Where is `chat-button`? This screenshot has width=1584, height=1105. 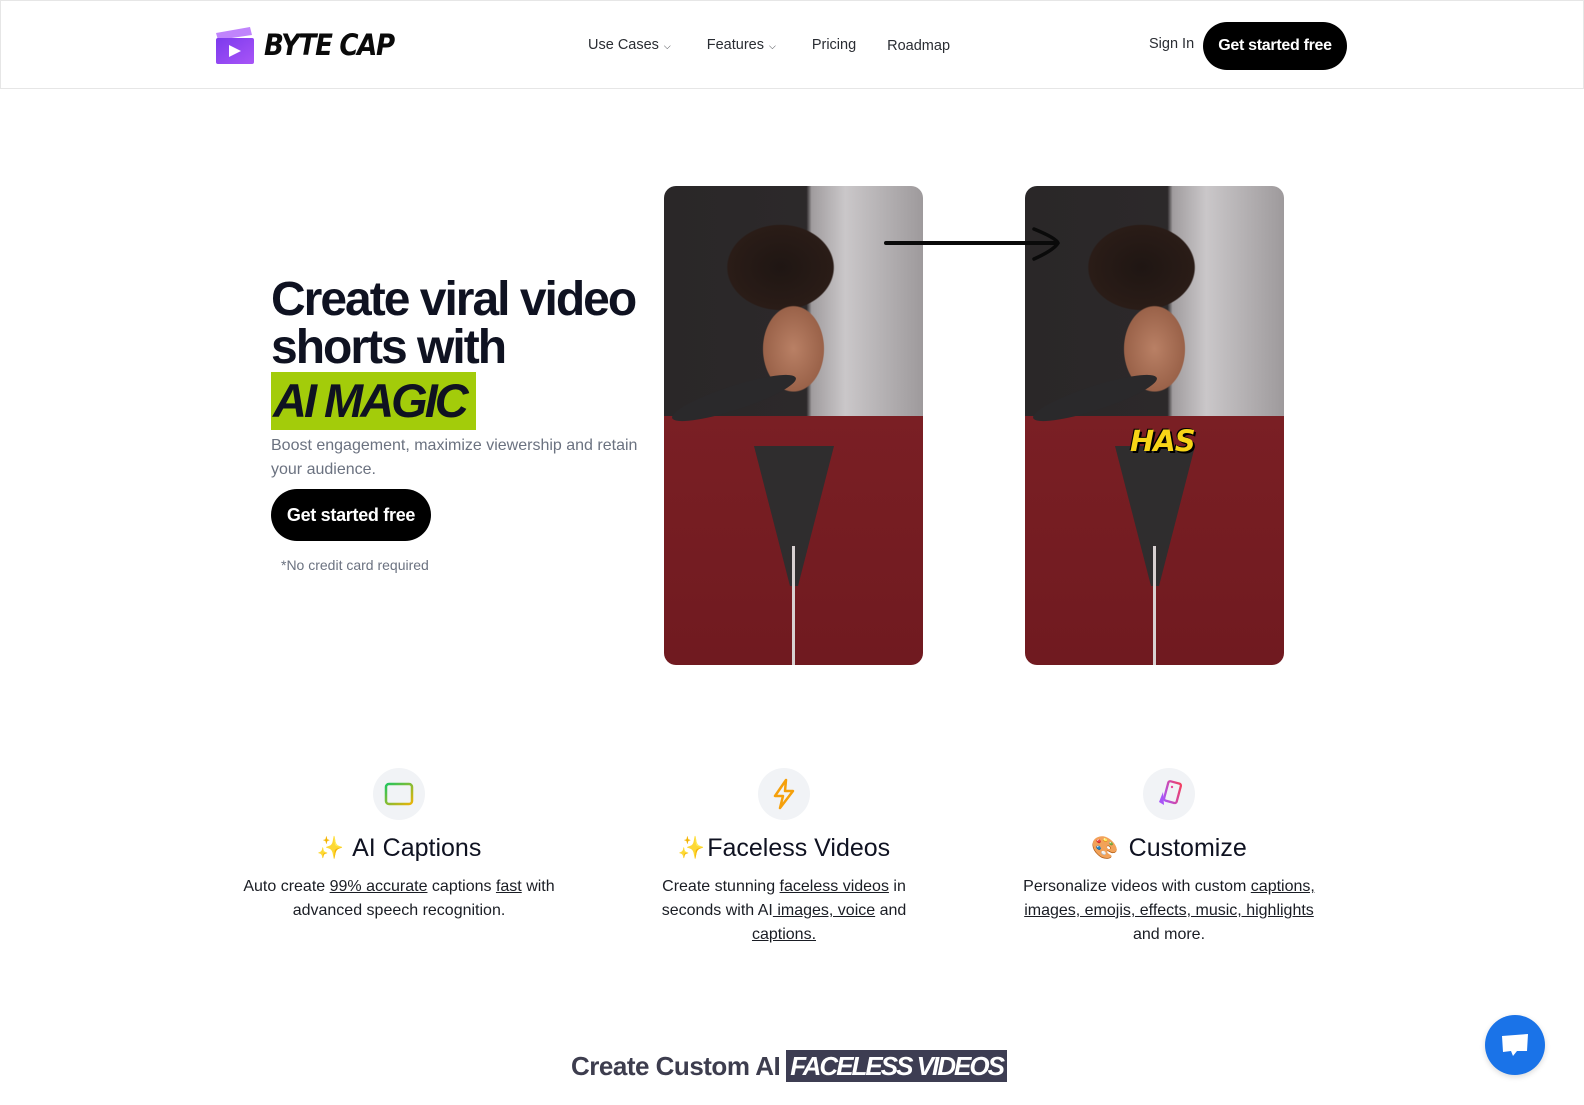
chat-button is located at coordinates (1515, 1045).